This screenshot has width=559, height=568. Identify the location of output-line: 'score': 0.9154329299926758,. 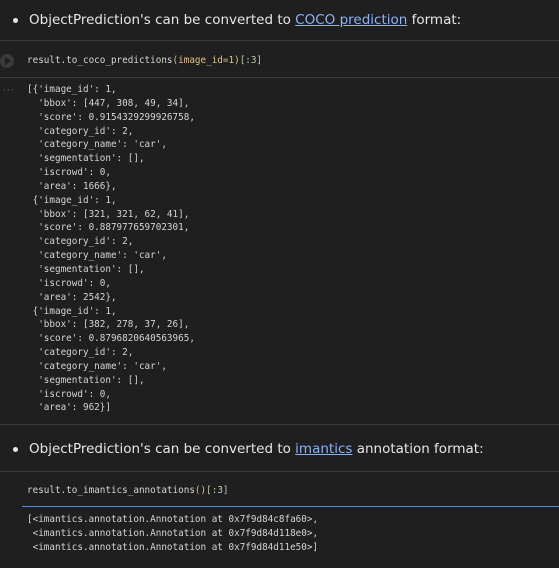
(111, 117).